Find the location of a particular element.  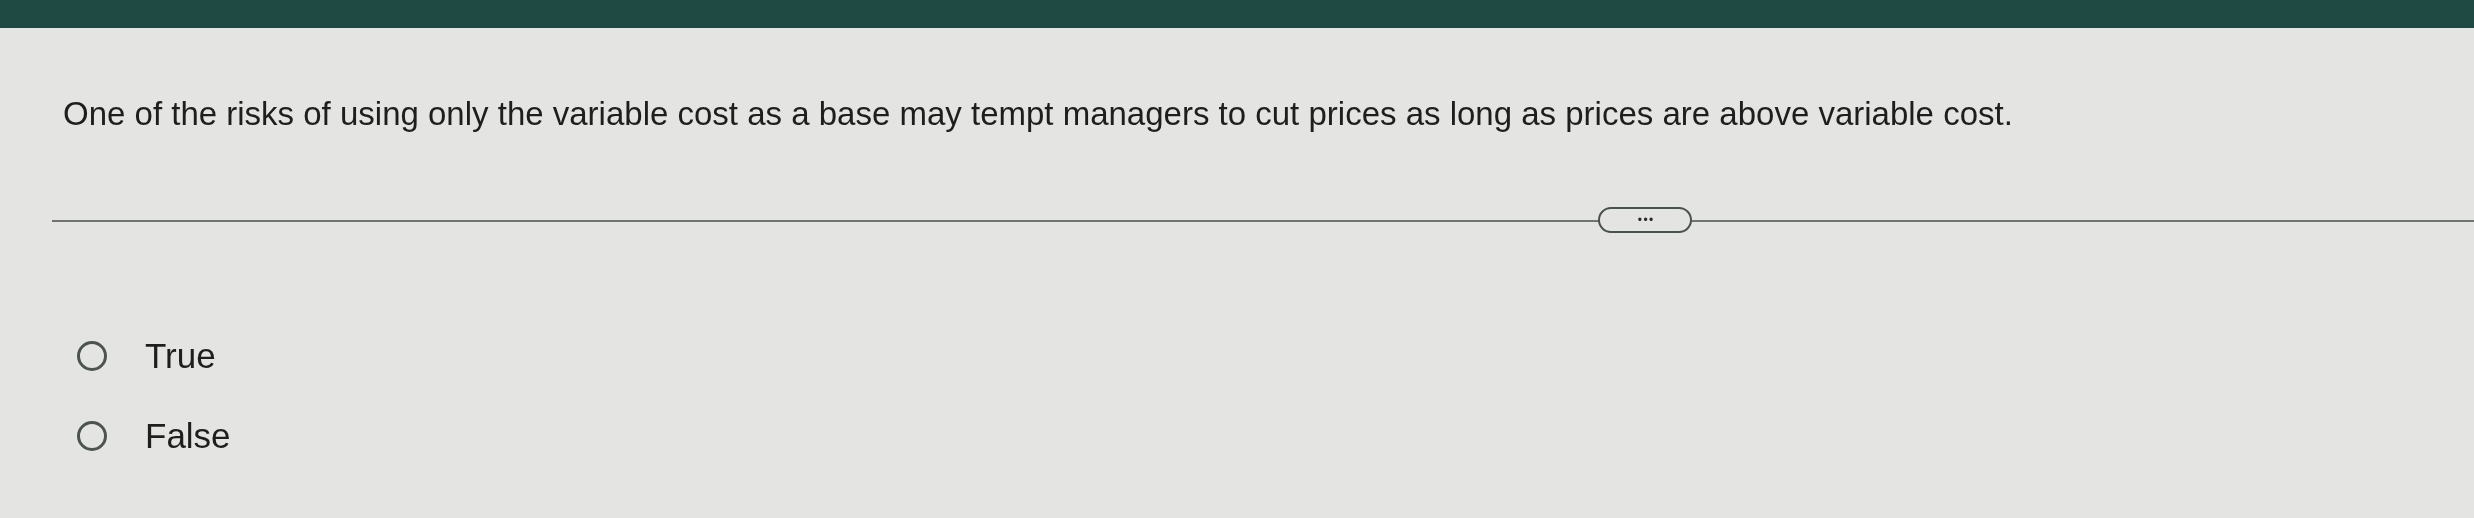

question-text: One of the risks of using only the variable cost as a base may tempt managers to cut prices as long as prices are above variable cost. is located at coordinates (1038, 114).